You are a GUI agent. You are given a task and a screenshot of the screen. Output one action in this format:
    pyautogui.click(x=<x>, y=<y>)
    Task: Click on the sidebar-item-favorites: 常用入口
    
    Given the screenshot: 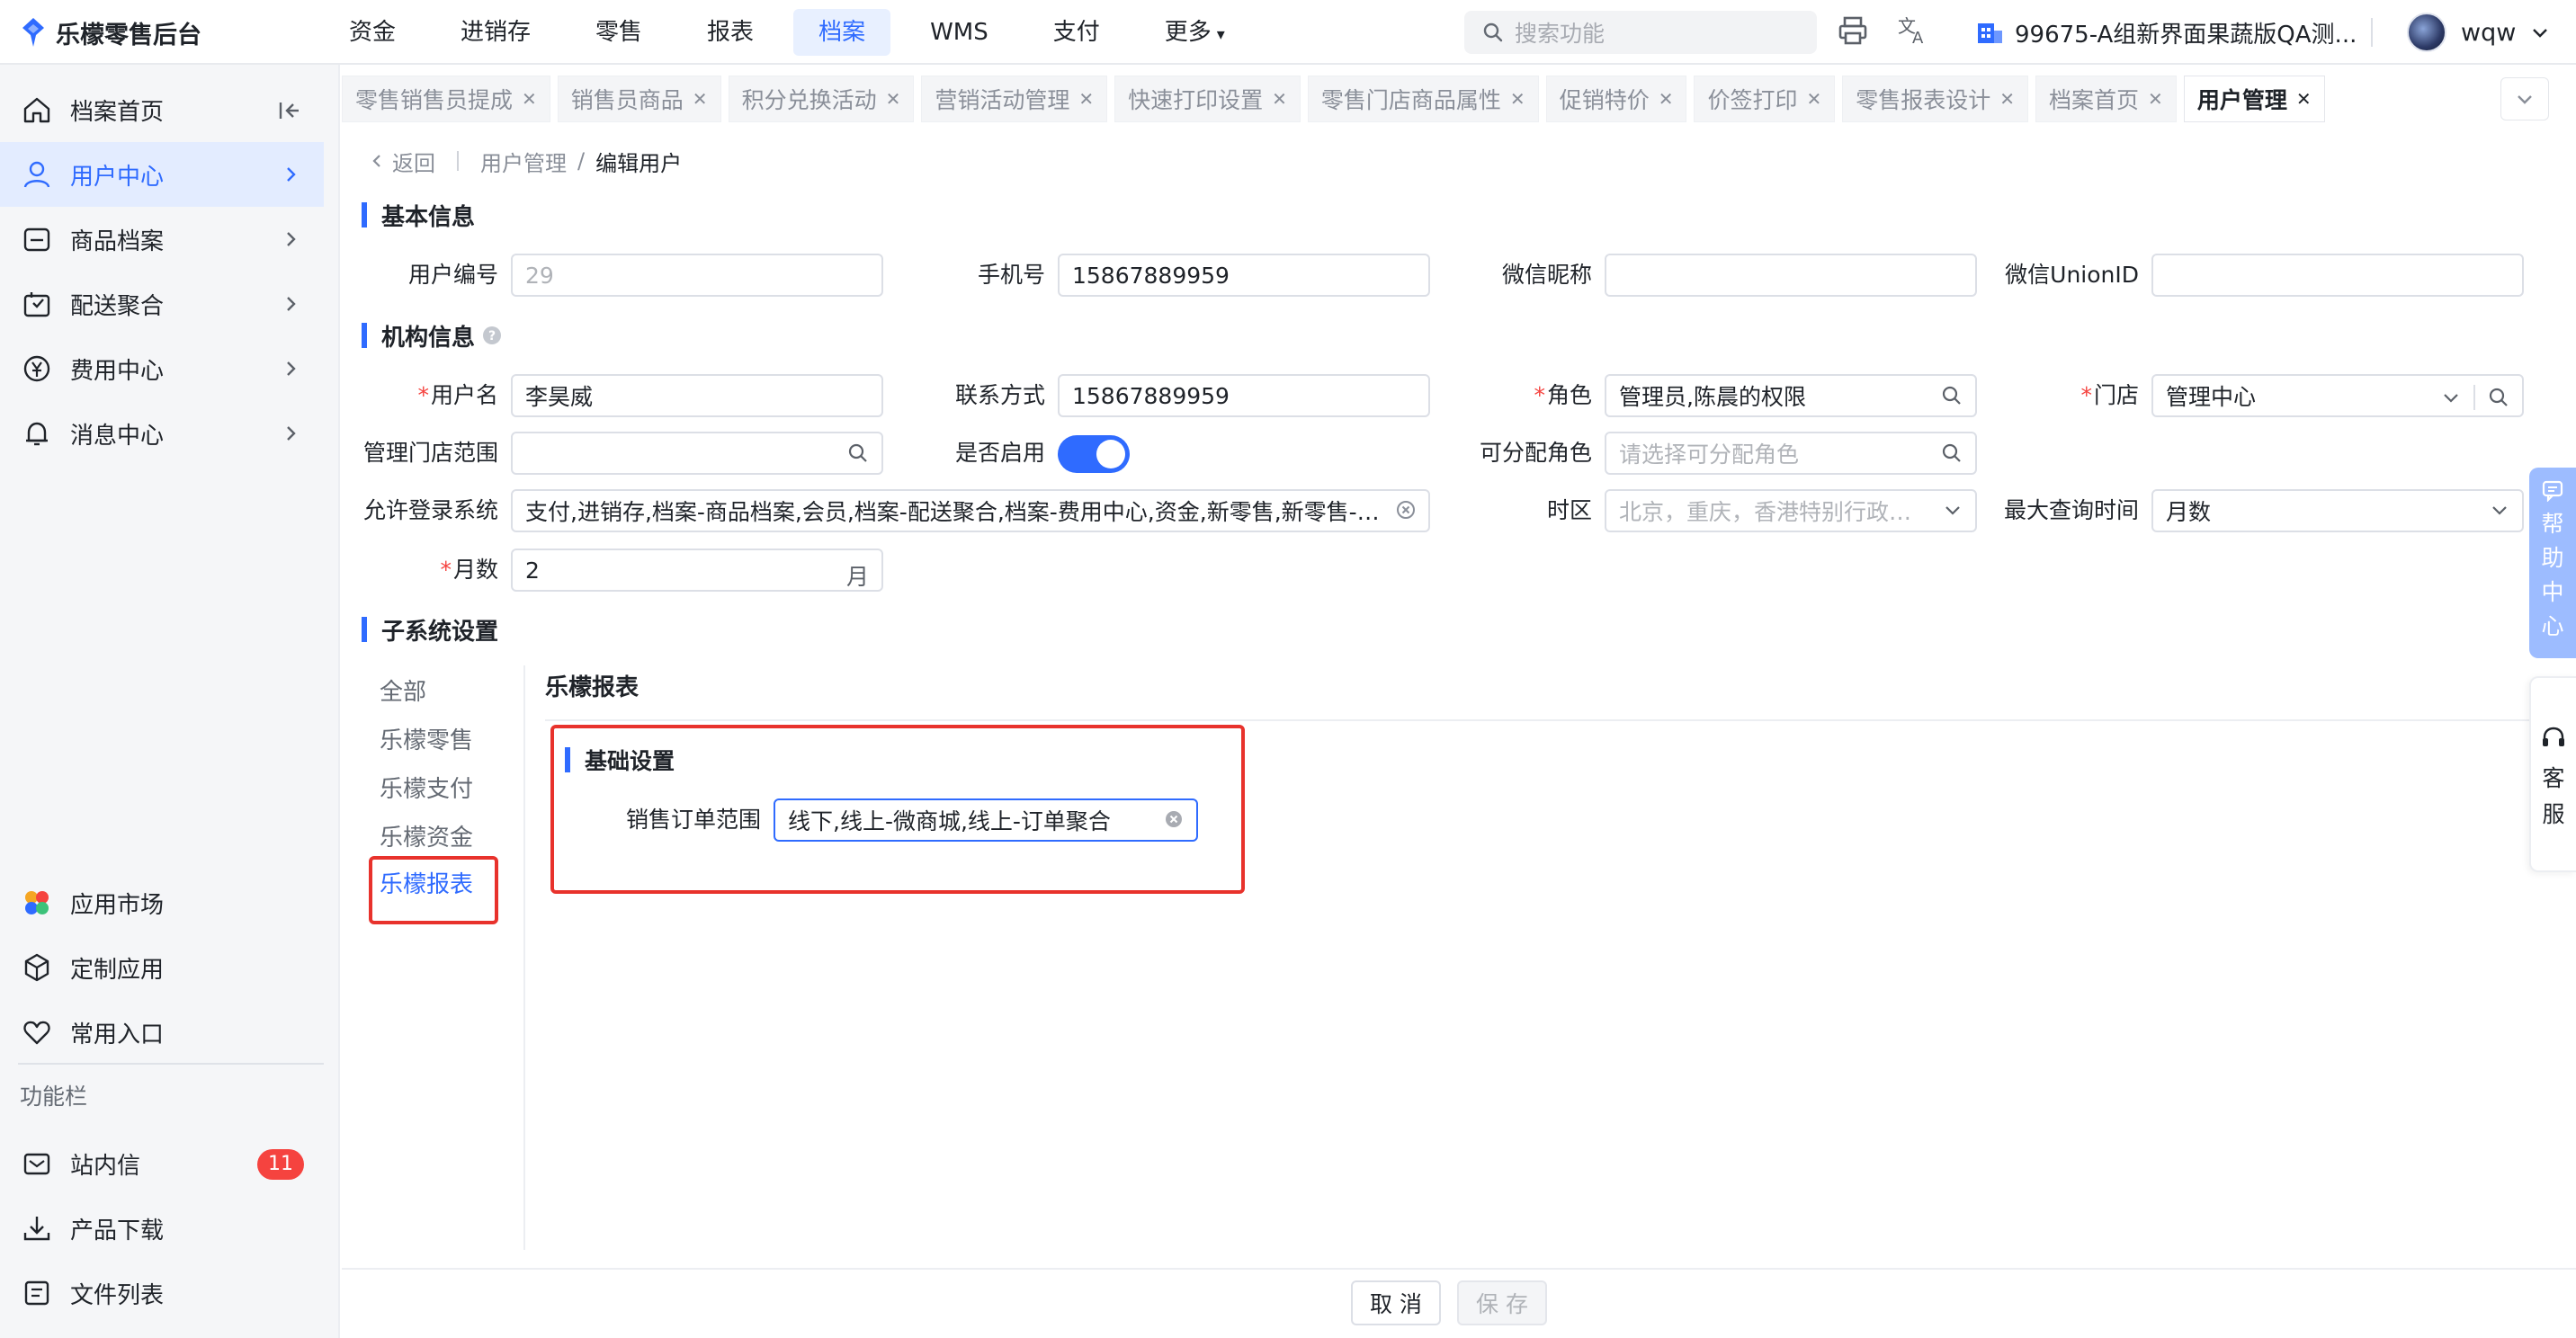 What is the action you would take?
    pyautogui.click(x=162, y=1032)
    